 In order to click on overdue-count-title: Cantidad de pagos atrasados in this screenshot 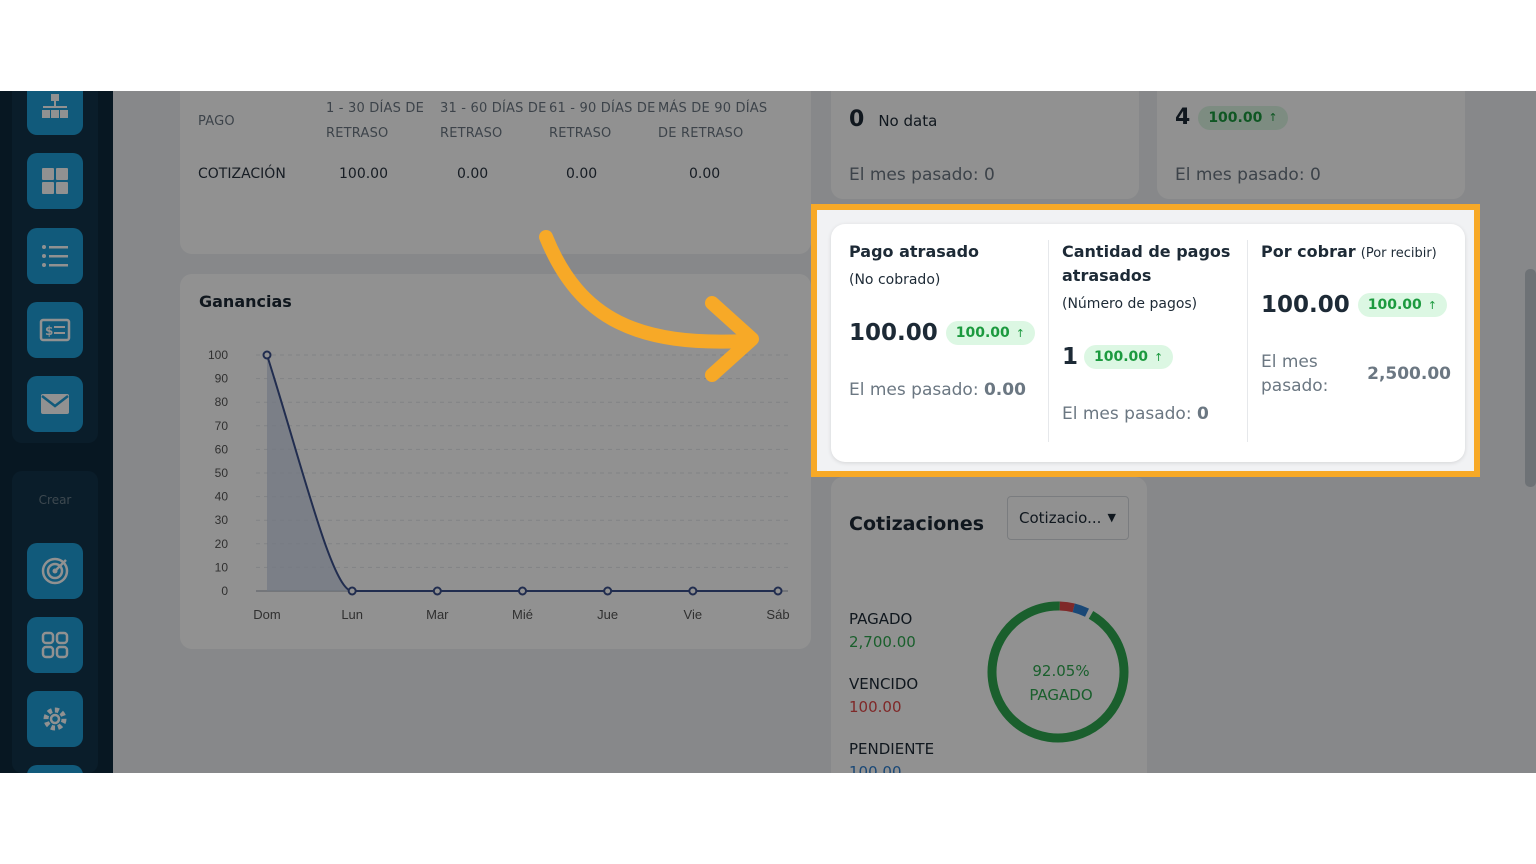, I will do `click(1146, 263)`.